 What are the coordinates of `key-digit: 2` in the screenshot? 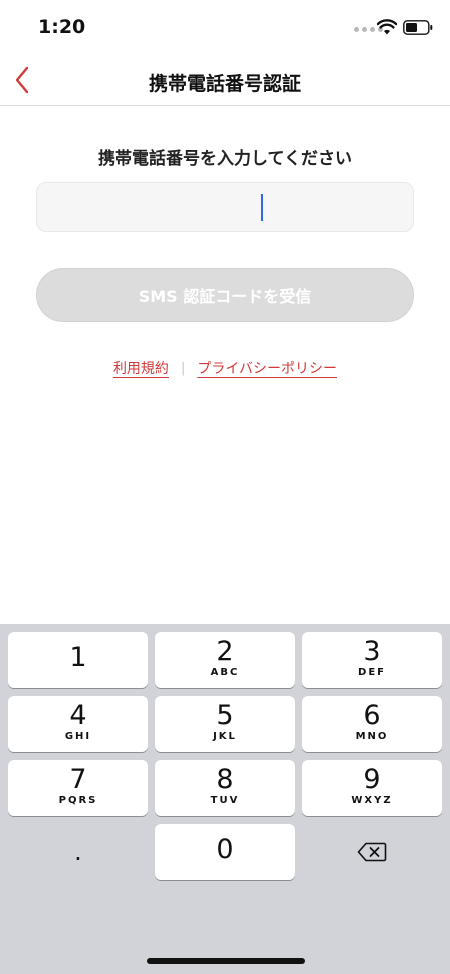 It's located at (225, 651).